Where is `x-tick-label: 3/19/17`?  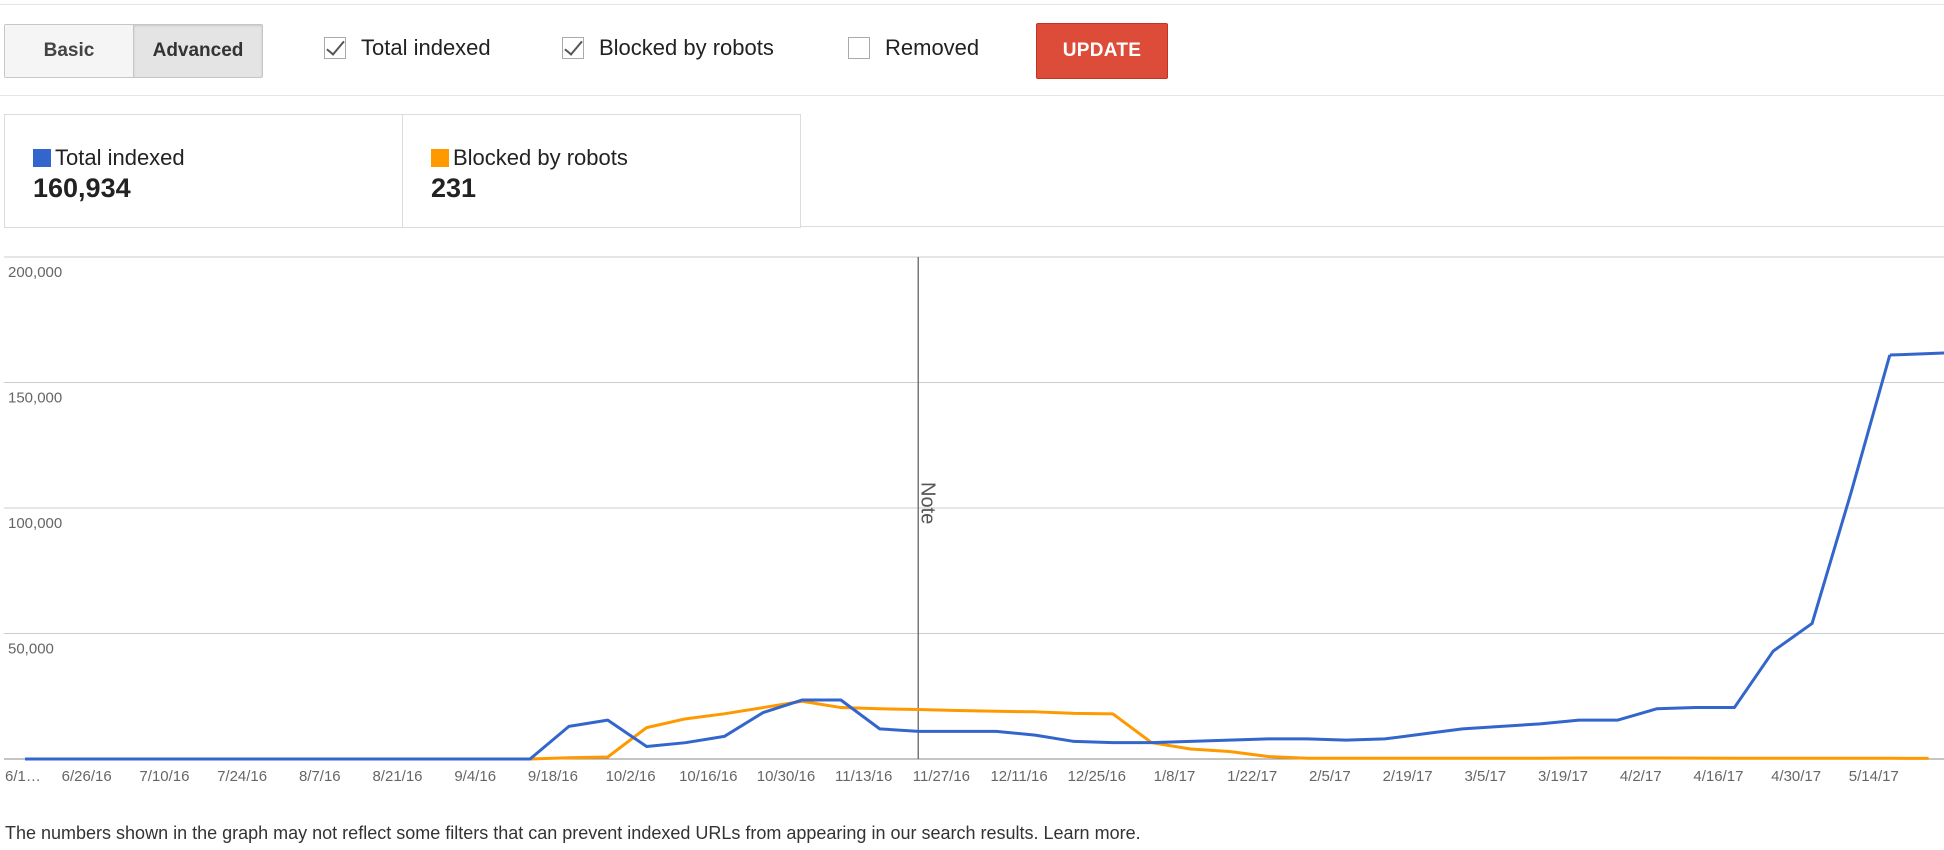
x-tick-label: 3/19/17 is located at coordinates (1563, 776).